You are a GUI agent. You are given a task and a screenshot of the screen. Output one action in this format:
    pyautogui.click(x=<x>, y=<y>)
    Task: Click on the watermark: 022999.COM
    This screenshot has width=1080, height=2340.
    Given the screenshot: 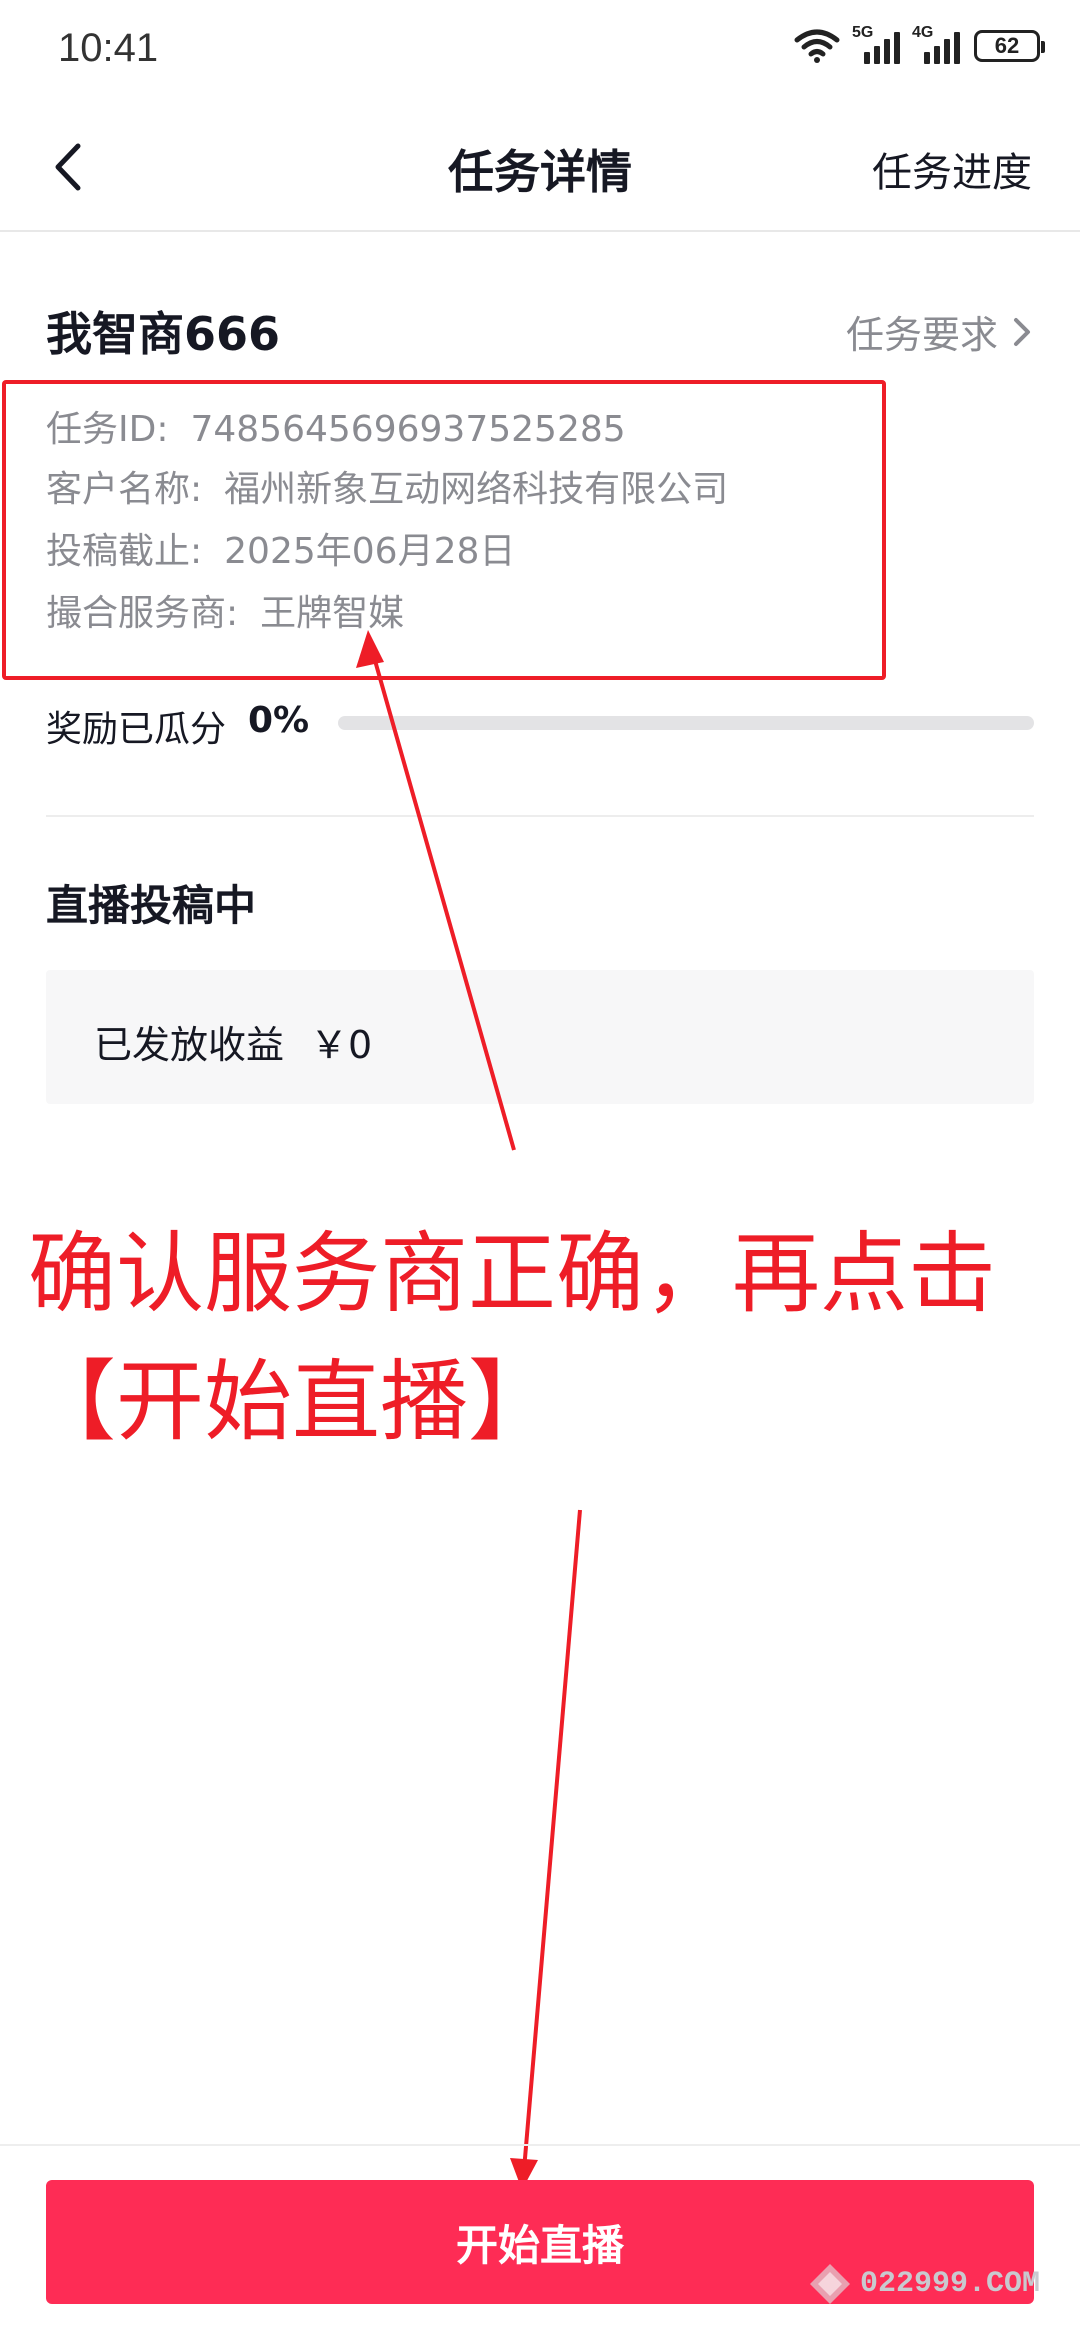 What is the action you would take?
    pyautogui.click(x=924, y=2284)
    